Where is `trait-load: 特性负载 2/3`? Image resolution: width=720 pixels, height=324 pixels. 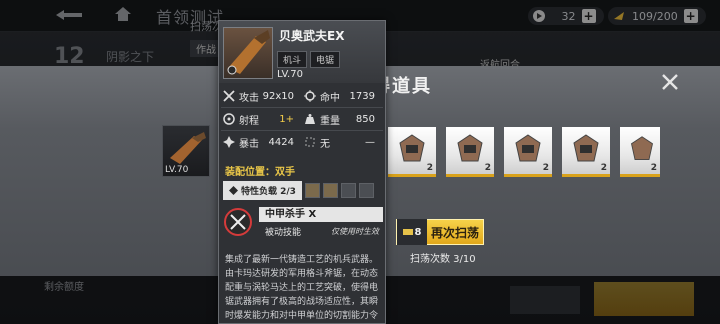 trait-load: 特性负载 2/3 is located at coordinates (298, 190).